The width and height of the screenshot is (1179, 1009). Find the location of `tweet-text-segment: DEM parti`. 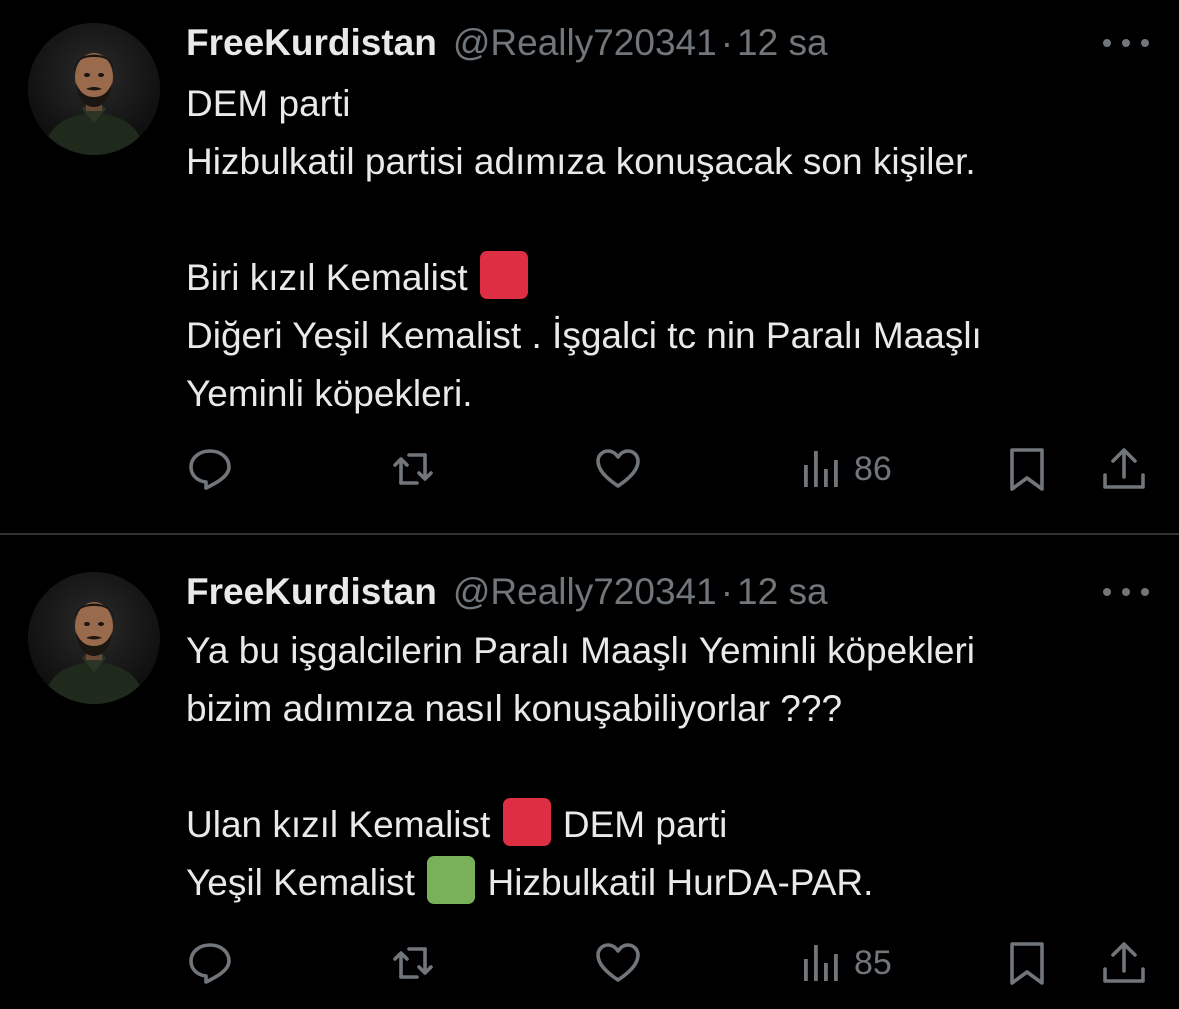

tweet-text-segment: DEM parti is located at coordinates (645, 824).